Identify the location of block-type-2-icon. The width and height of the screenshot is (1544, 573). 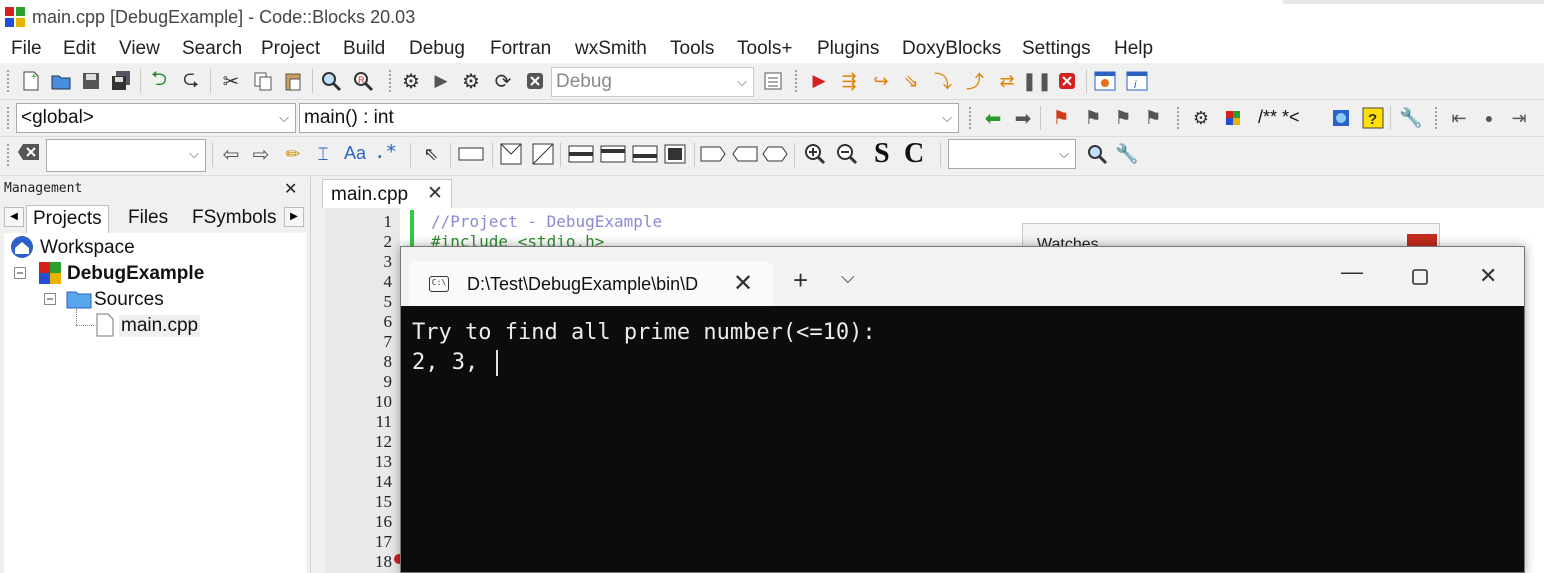
(613, 154).